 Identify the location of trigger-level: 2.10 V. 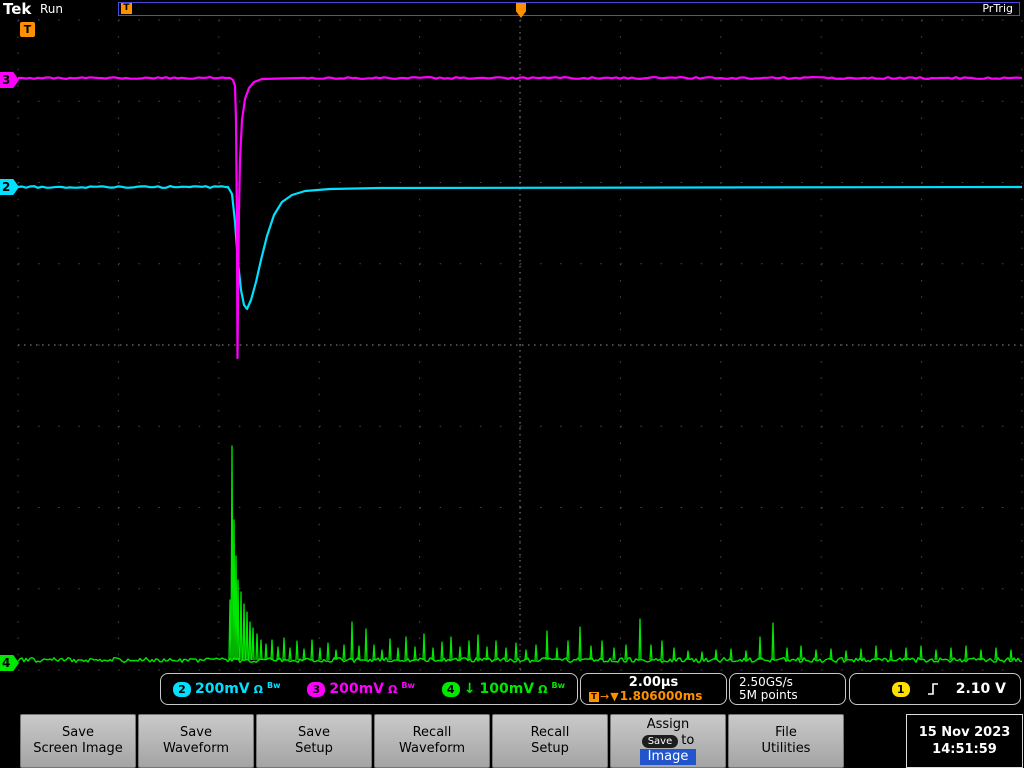
(980, 689).